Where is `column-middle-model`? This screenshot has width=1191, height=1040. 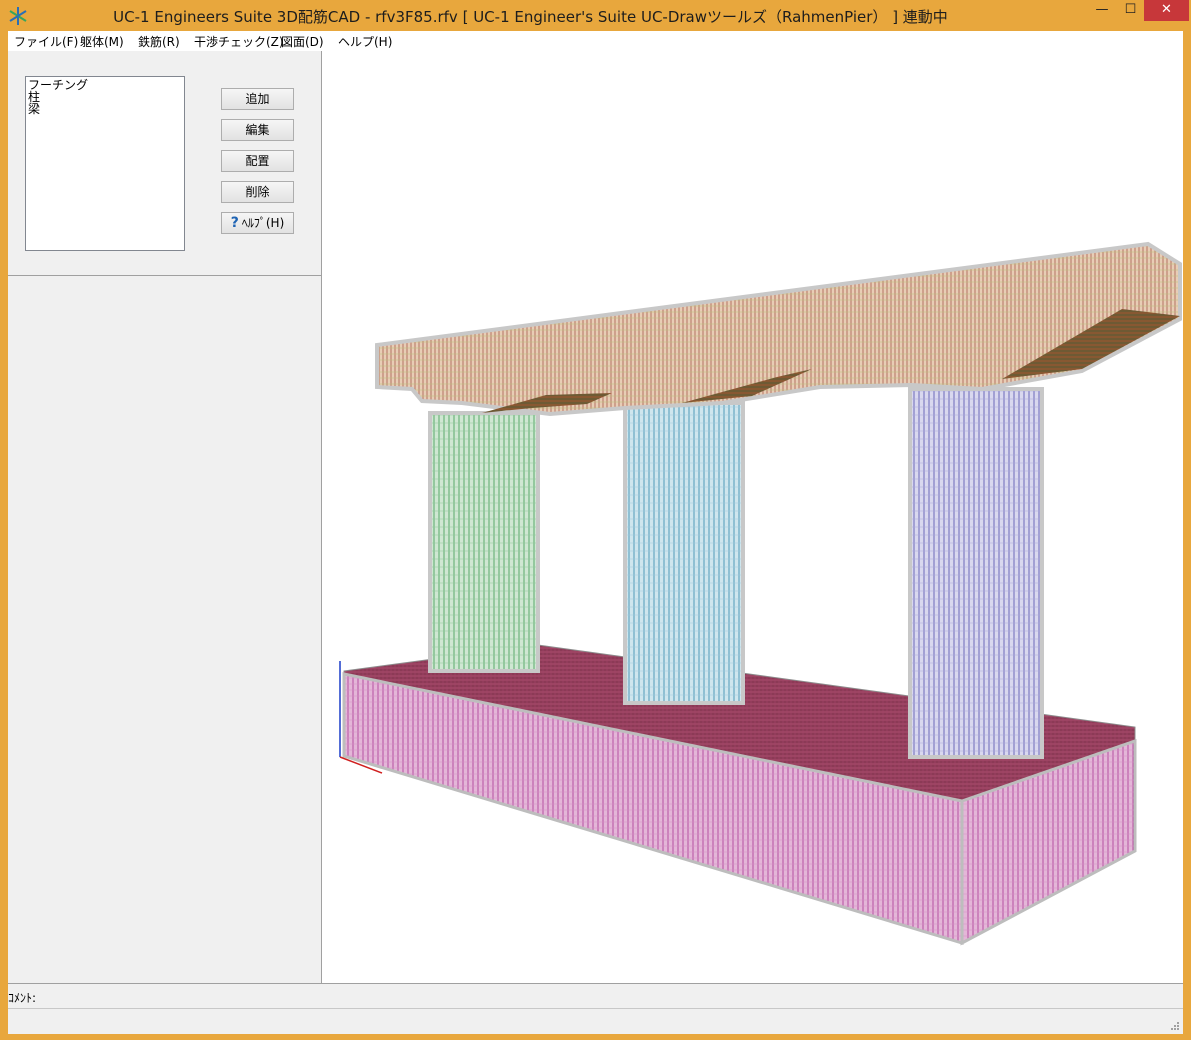
column-middle-model is located at coordinates (684, 553).